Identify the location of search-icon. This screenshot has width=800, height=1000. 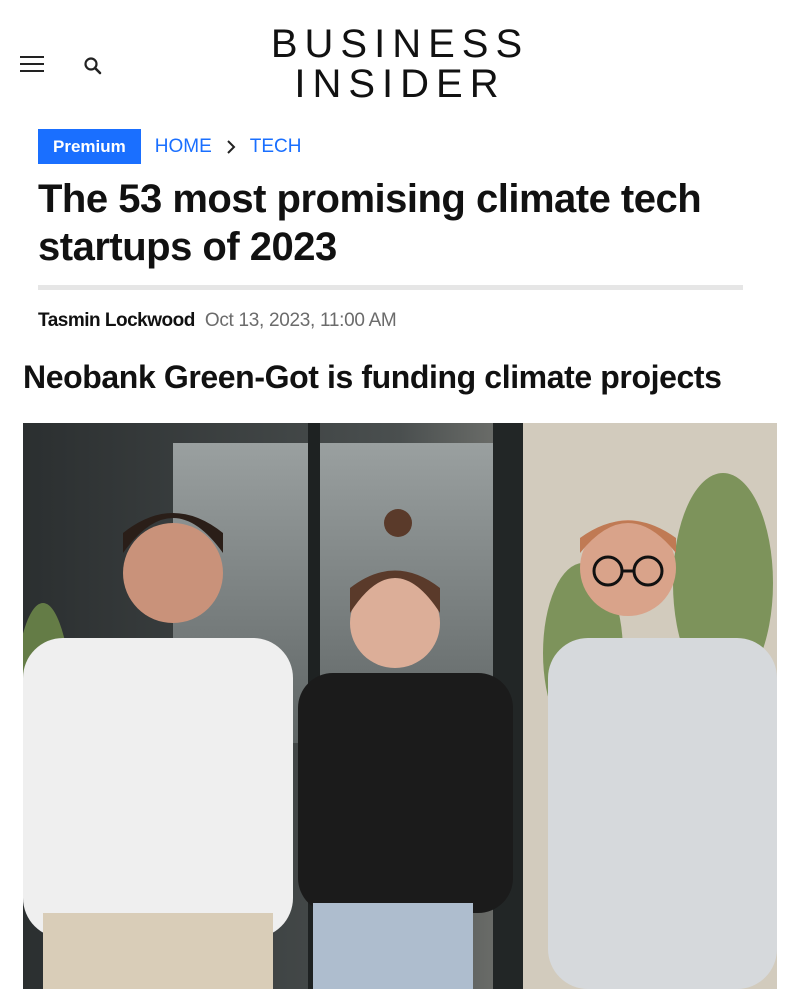
(94, 67).